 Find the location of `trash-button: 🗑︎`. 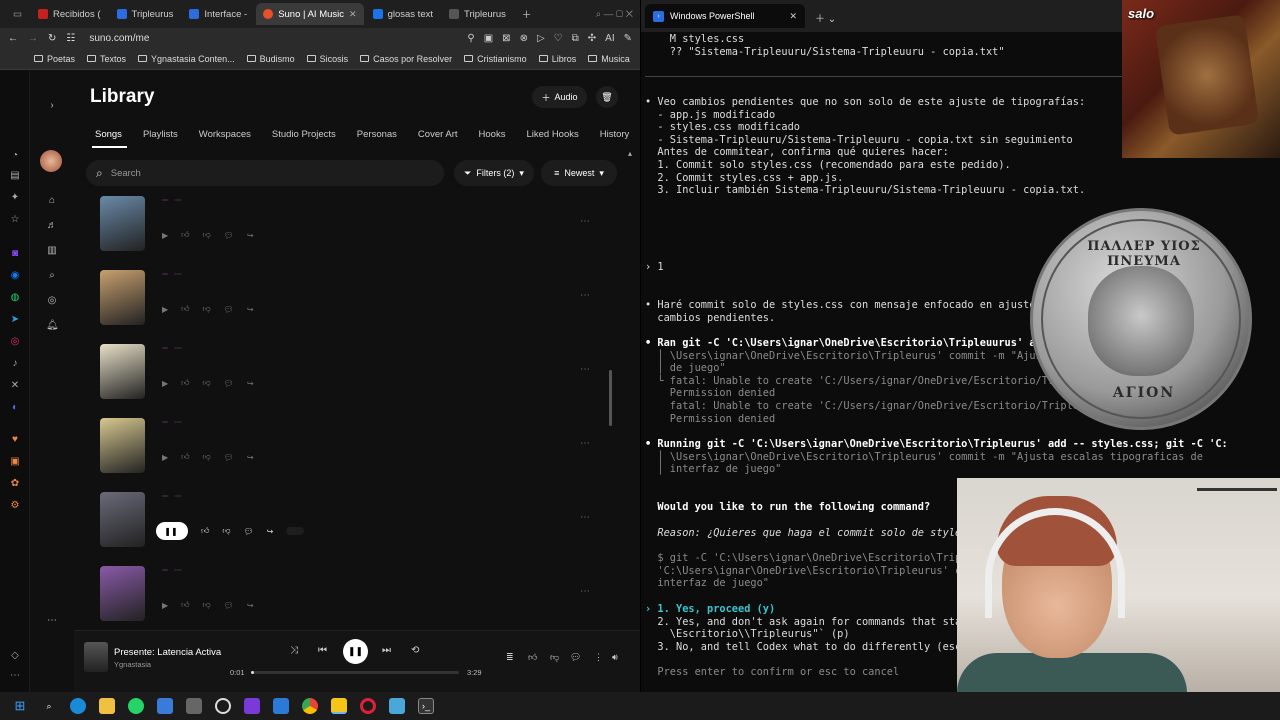

trash-button: 🗑︎ is located at coordinates (607, 97).